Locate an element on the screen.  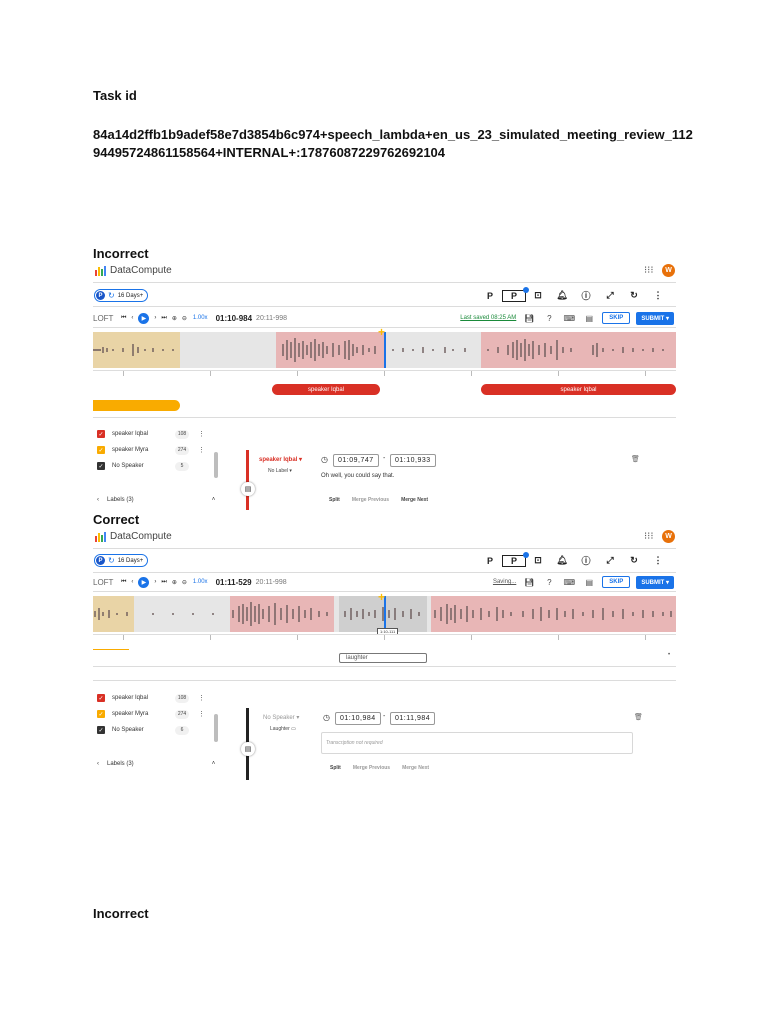
label-row-no-speaker: ✓ No Speaker 5 is located at coordinates (143, 466).